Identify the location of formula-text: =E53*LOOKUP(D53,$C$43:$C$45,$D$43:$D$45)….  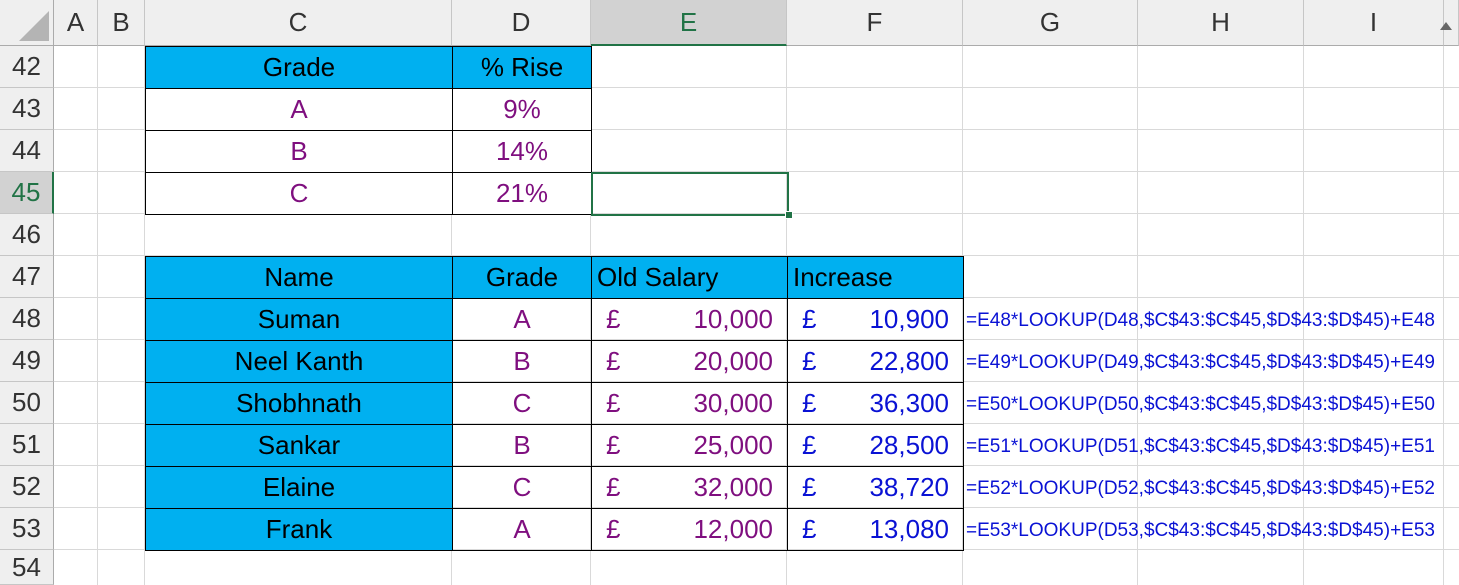
(1200, 531).